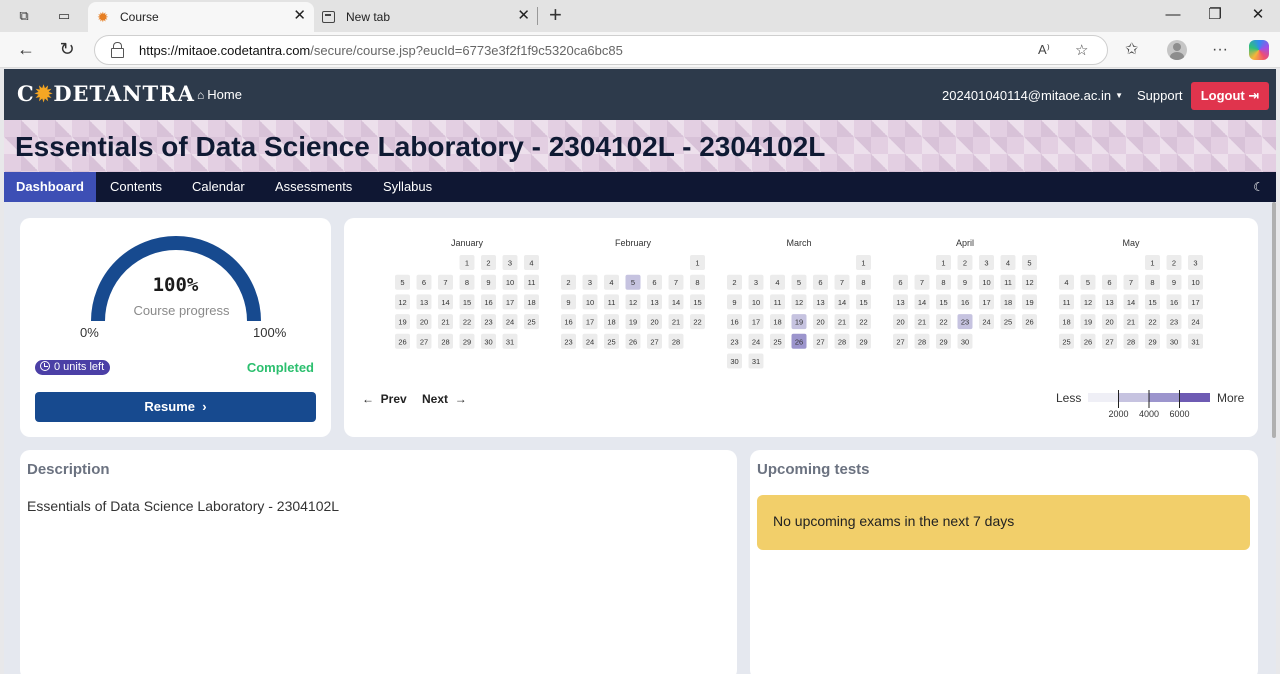 This screenshot has width=1280, height=674. I want to click on day-number: 19, so click(633, 322).